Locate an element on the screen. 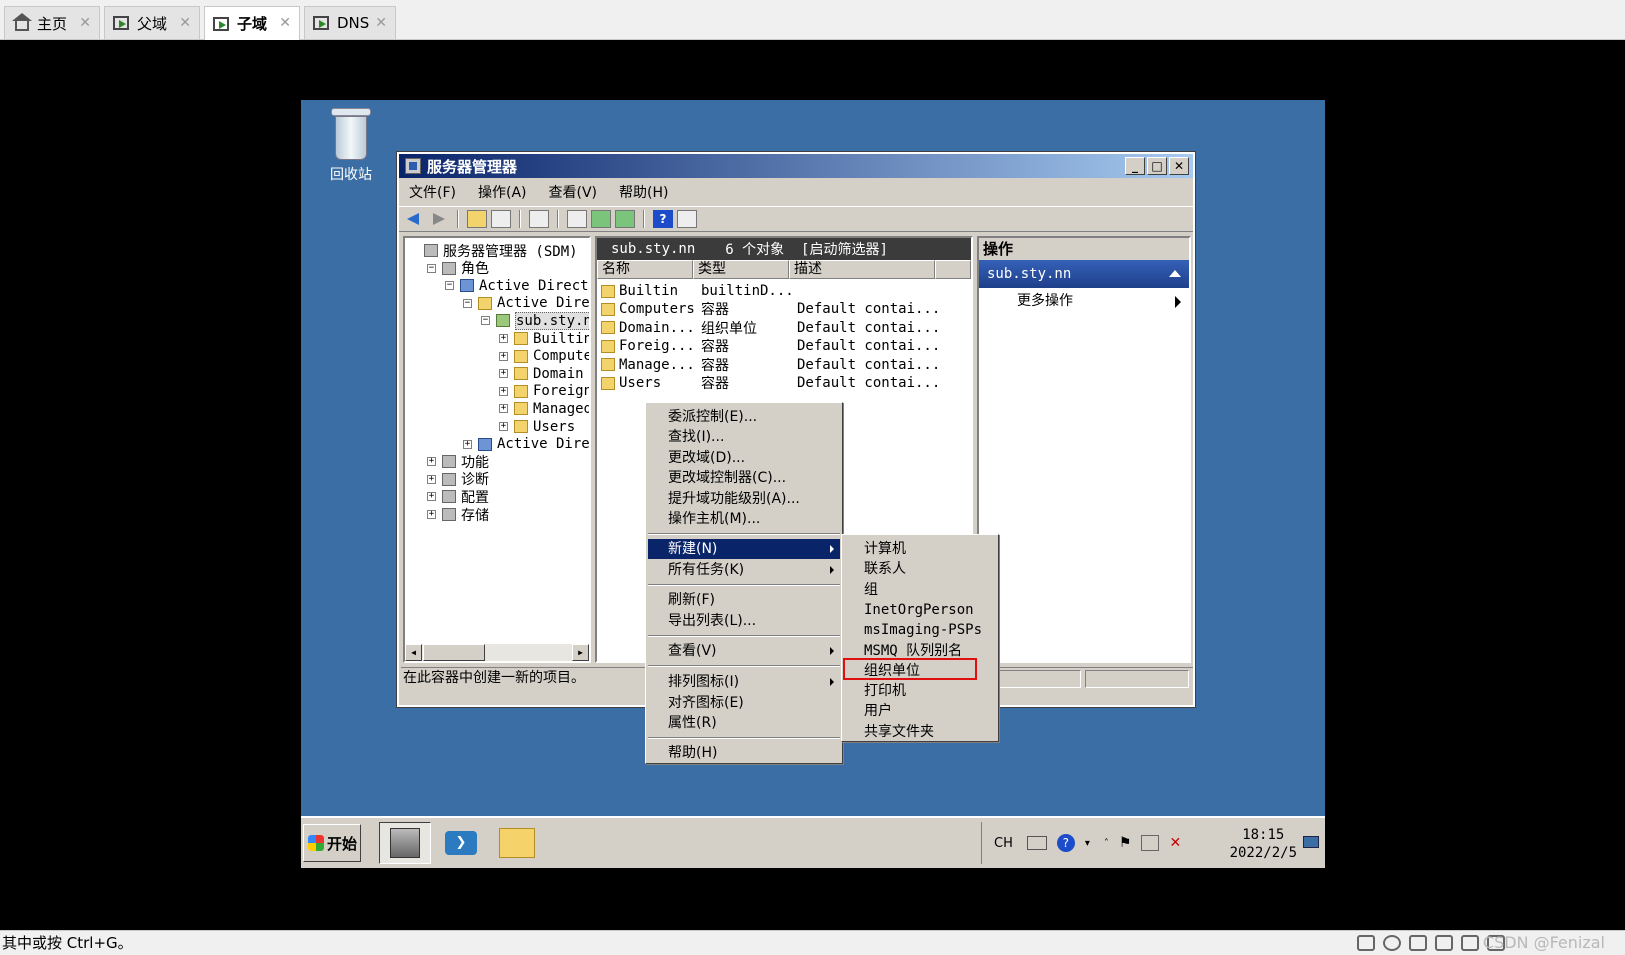  menu-help: 帮助(H) is located at coordinates (643, 192).